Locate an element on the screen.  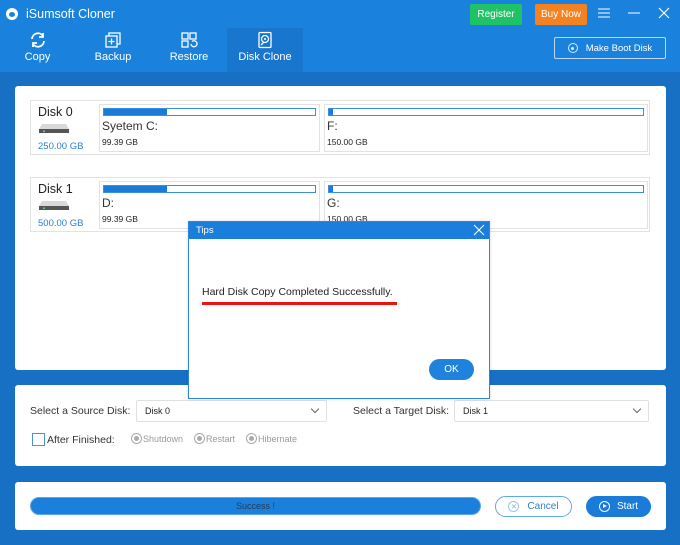
radio-hibernate: Hibernate is located at coordinates (271, 438).